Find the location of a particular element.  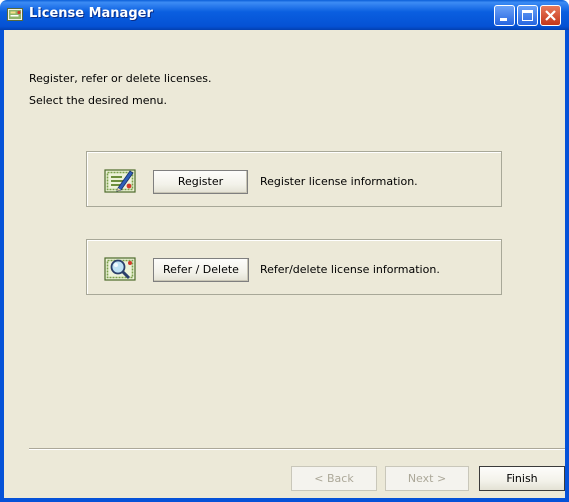

intro-text-line-2: Select the desired menu. is located at coordinates (98, 100).